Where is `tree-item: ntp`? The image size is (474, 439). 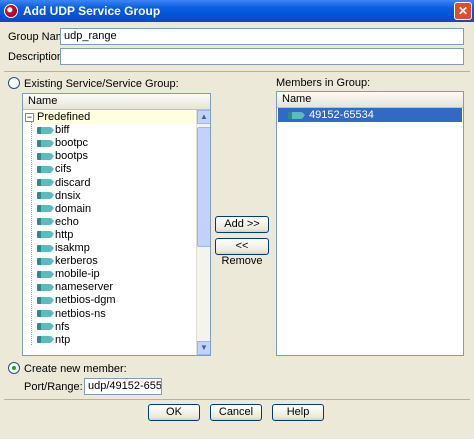
tree-item: ntp is located at coordinates (53, 340).